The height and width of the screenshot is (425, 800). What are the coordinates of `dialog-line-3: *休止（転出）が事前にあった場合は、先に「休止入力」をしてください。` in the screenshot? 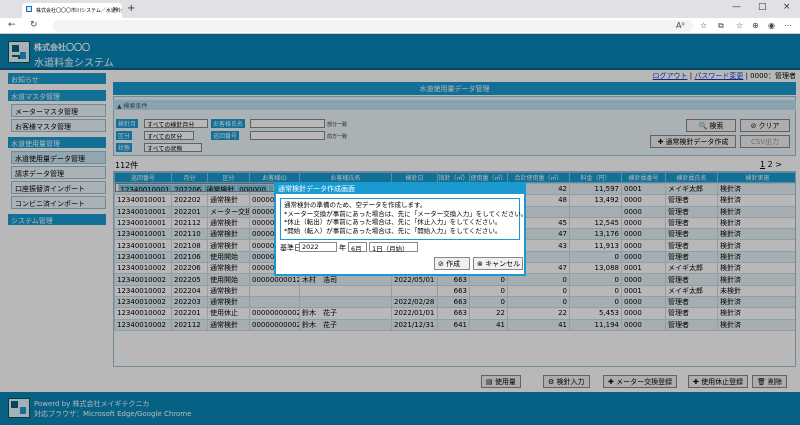 It's located at (393, 222).